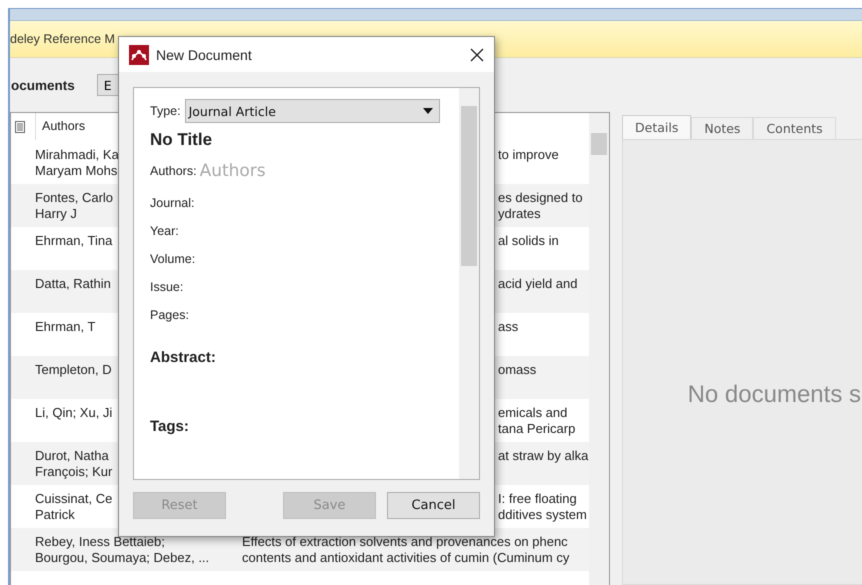 Image resolution: width=862 pixels, height=585 pixels. I want to click on close-icon, so click(477, 55).